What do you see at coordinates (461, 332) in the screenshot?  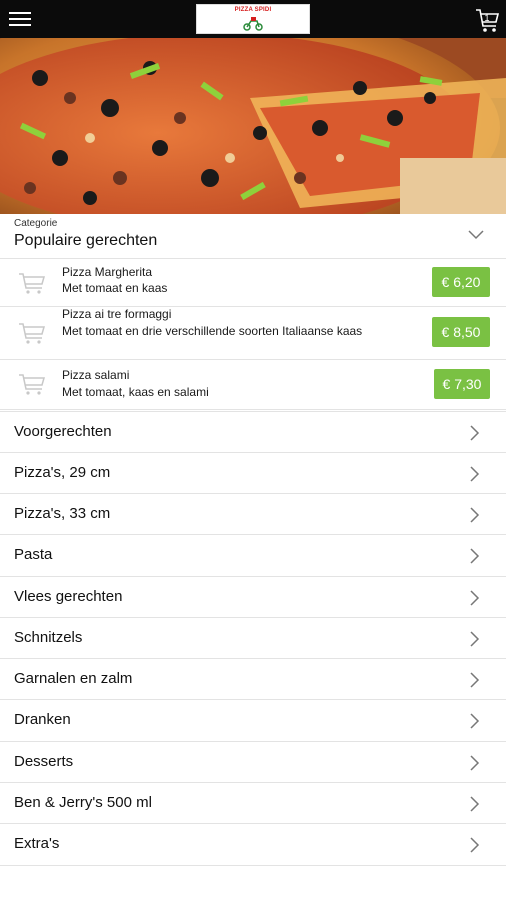 I see `price-button: € 8,50` at bounding box center [461, 332].